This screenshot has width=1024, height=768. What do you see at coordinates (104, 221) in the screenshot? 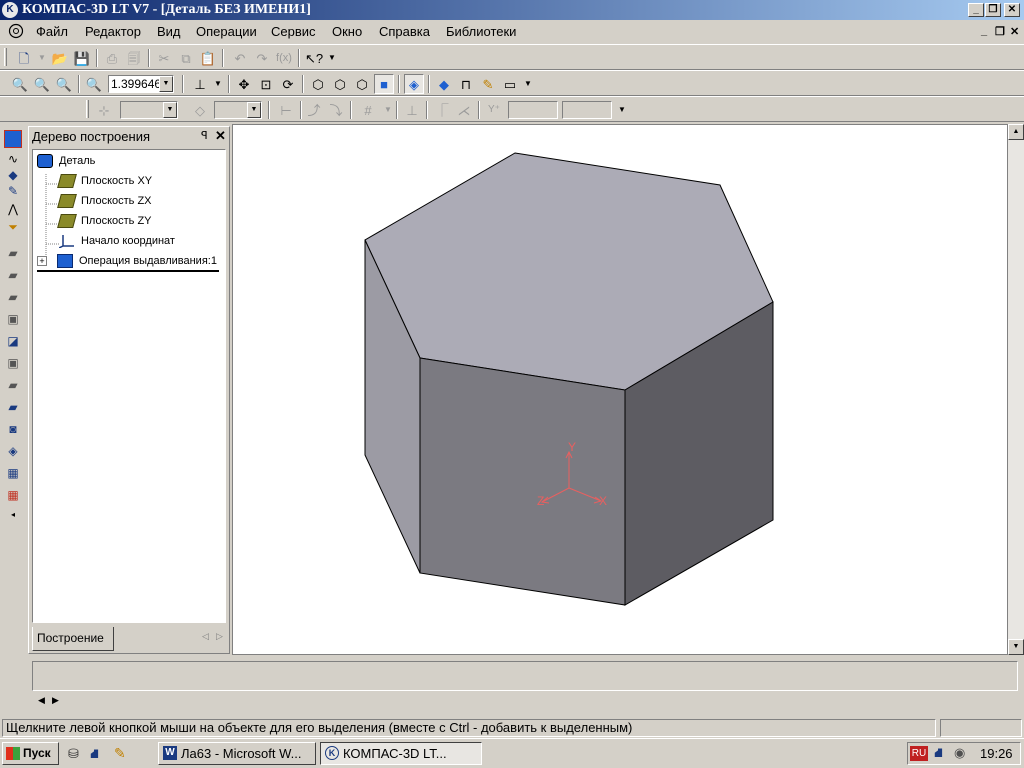
I see `tree-item-plane-zy: Плоскость ZY` at bounding box center [104, 221].